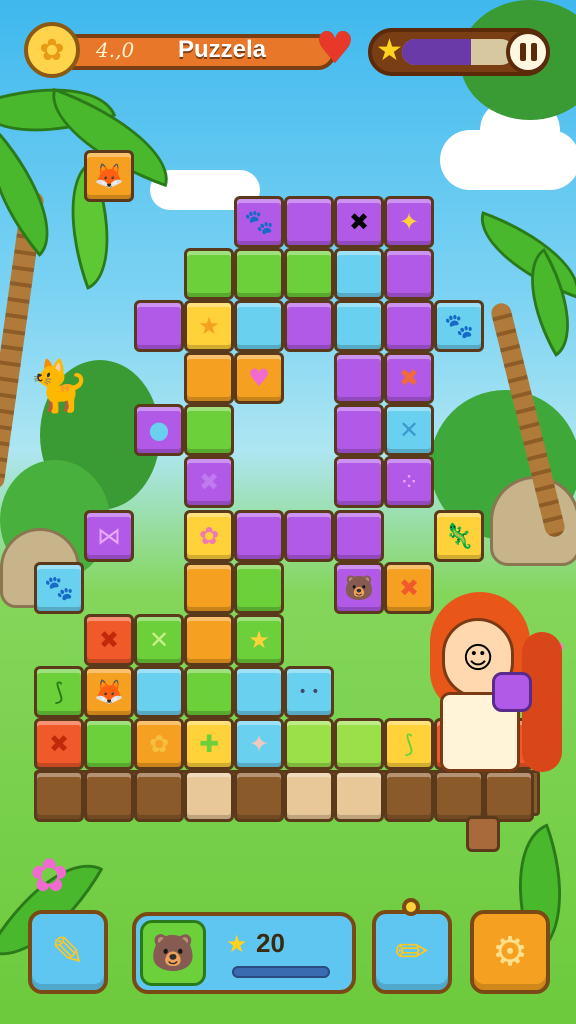 The width and height of the screenshot is (576, 1024). Describe the element at coordinates (109, 536) in the screenshot. I see `tile-butterfly: ⋈` at that location.